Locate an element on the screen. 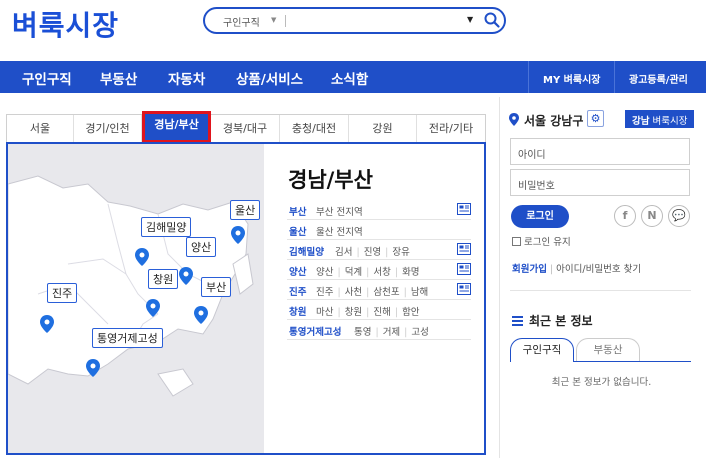  tab-seoul: 서울 is located at coordinates (40, 129).